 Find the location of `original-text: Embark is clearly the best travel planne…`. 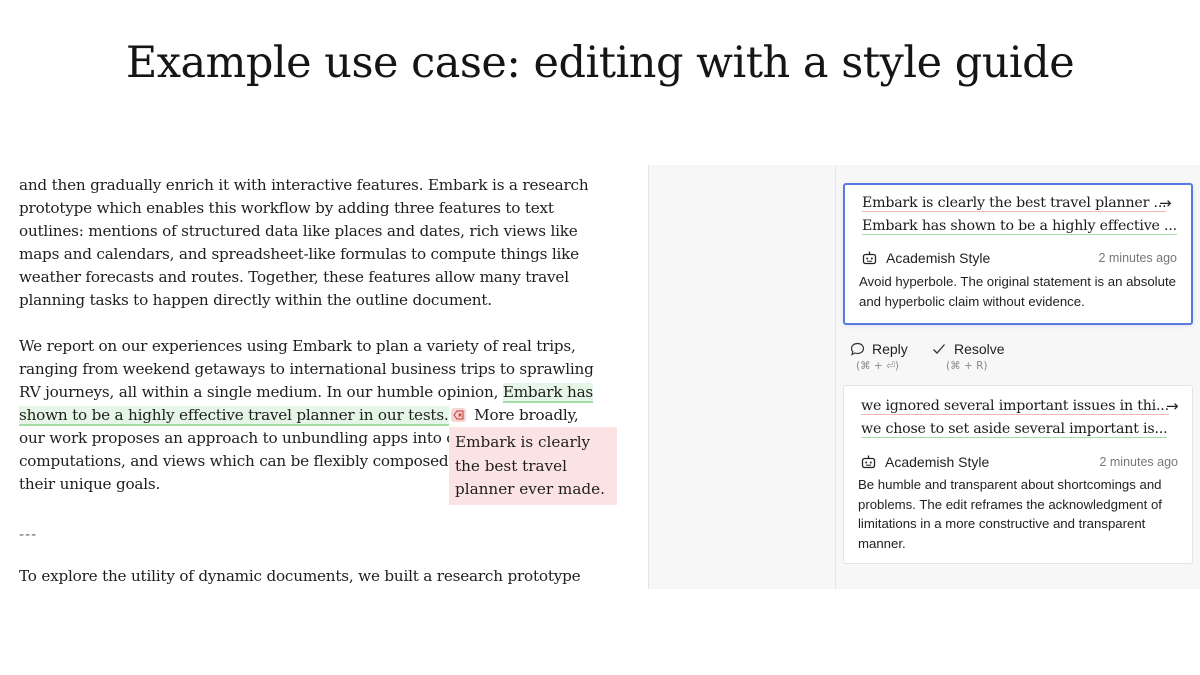

original-text: Embark is clearly the best travel planne… is located at coordinates (1014, 203).